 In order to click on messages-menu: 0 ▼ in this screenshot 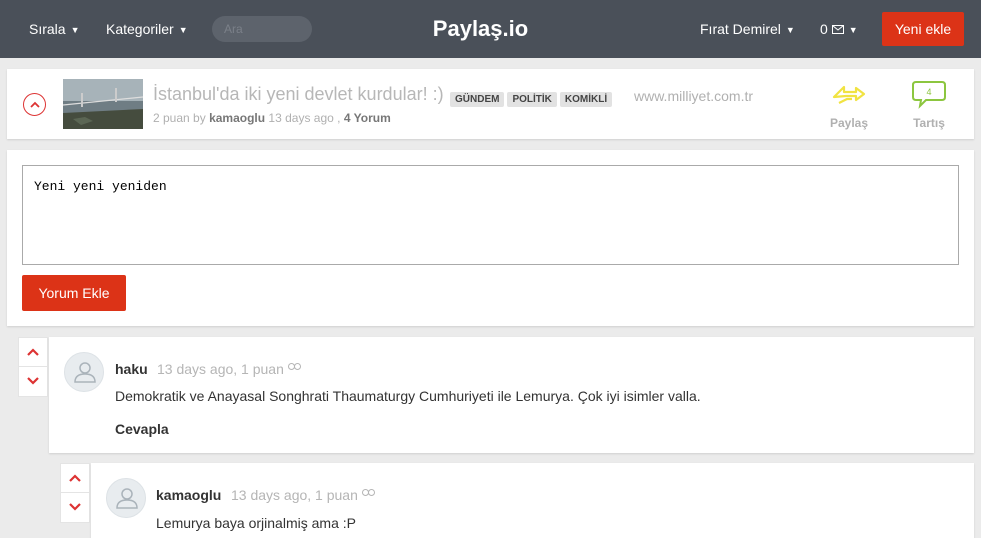, I will do `click(839, 29)`.